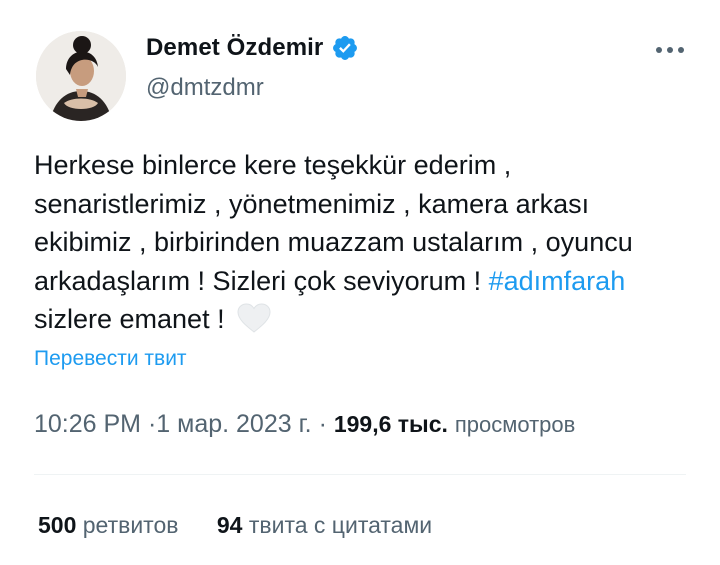 The image size is (720, 565). I want to click on more-options-button, so click(670, 50).